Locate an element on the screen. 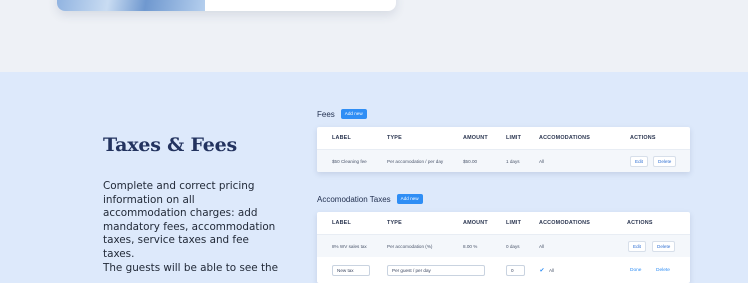 The image size is (748, 283). row-amount: 8.00 % is located at coordinates (470, 246).